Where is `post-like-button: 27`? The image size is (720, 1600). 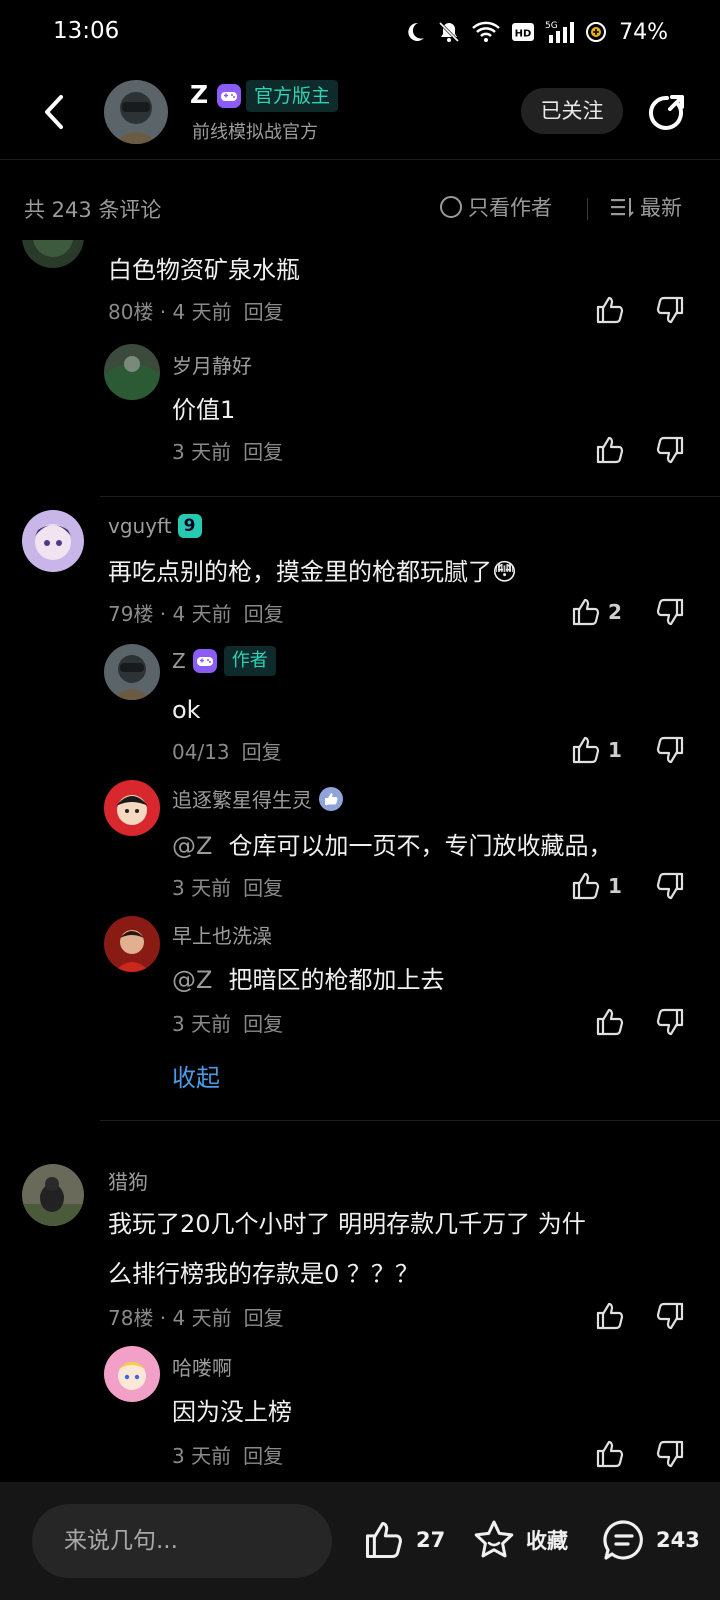
post-like-button: 27 is located at coordinates (403, 1540).